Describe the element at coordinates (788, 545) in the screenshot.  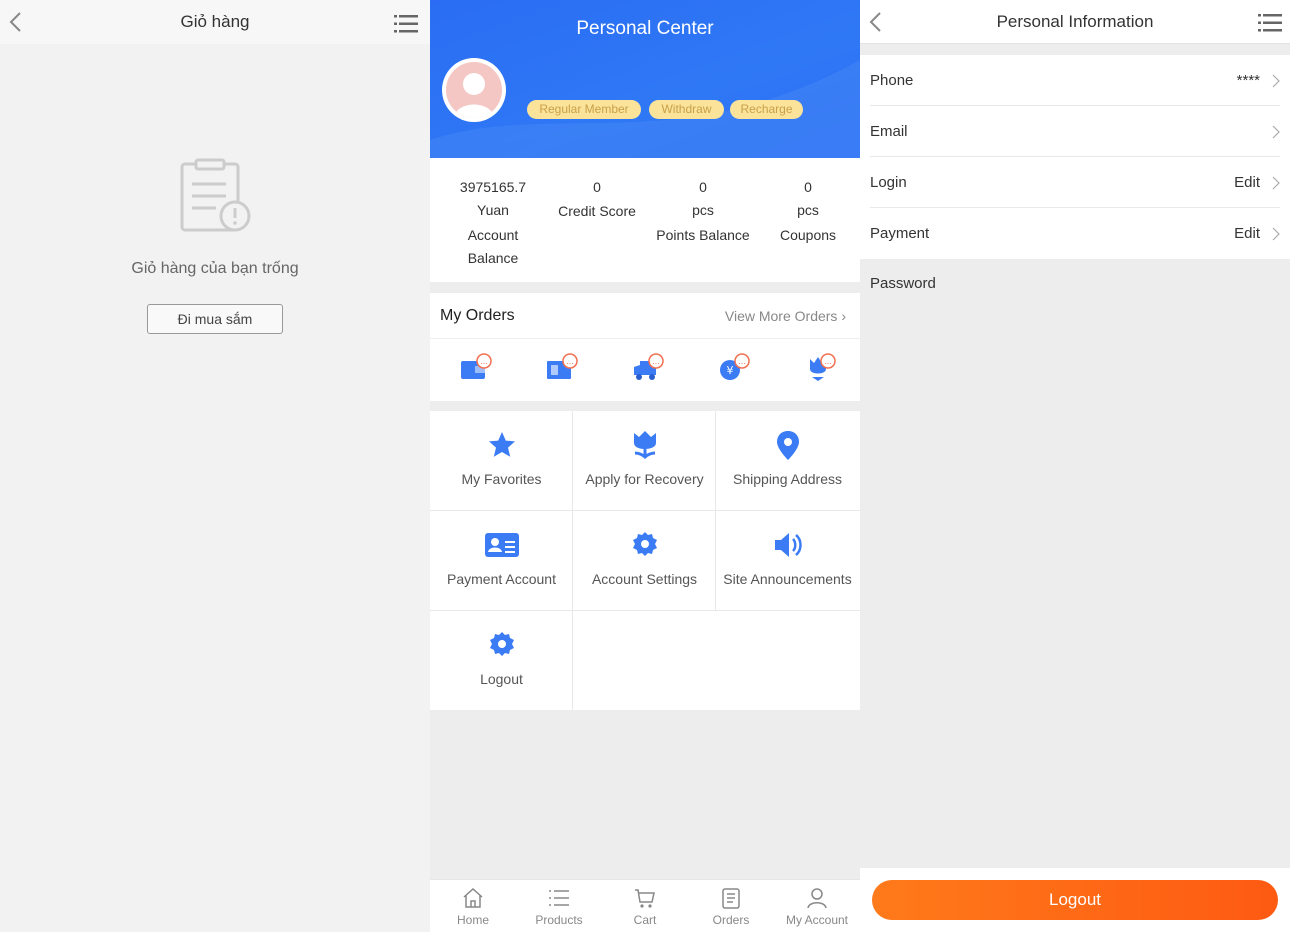
I see `speaker-icon` at that location.